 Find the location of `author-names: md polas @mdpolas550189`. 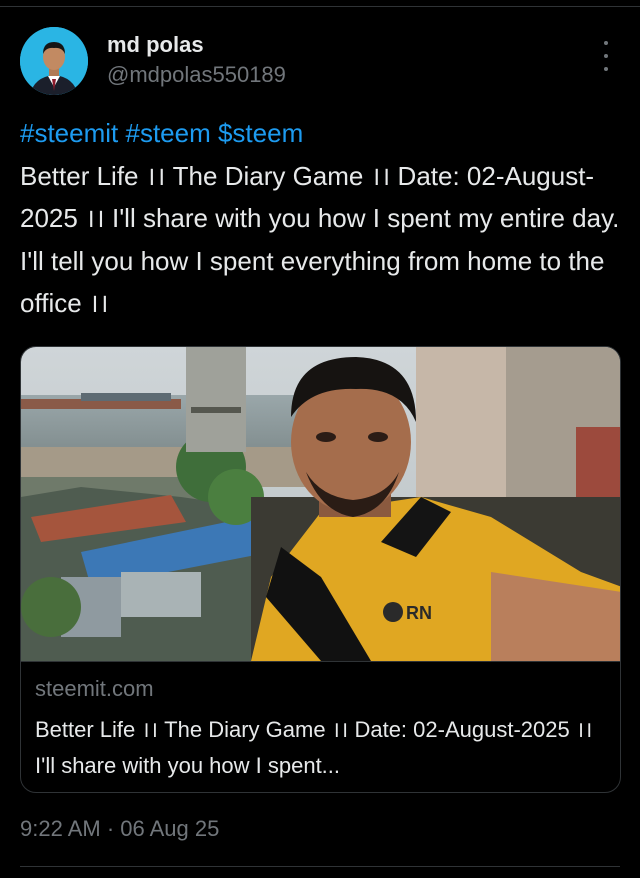

author-names: md polas @mdpolas550189 is located at coordinates (196, 60).